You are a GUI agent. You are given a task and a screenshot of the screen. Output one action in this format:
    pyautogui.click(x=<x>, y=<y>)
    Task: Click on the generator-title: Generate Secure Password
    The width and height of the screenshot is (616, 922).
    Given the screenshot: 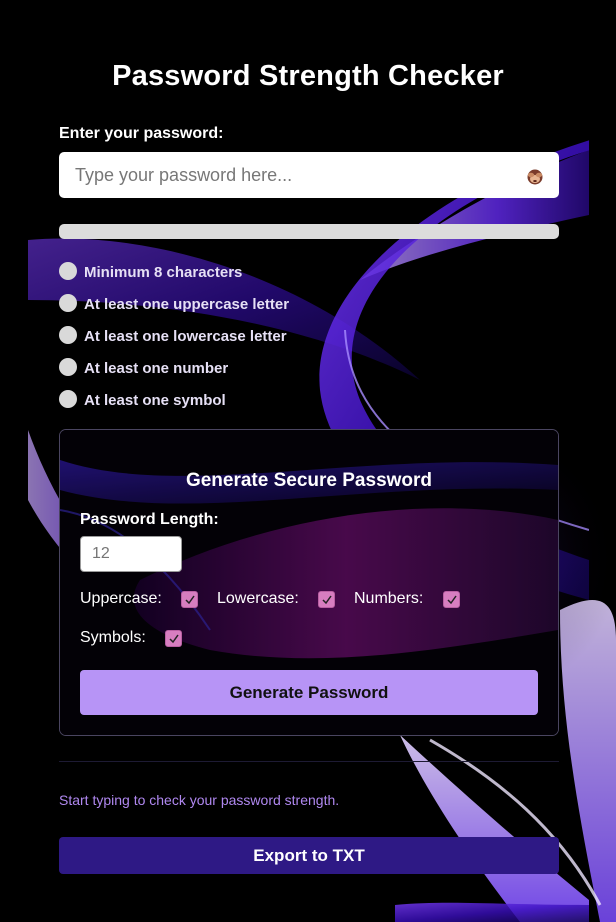 What is the action you would take?
    pyautogui.click(x=309, y=480)
    